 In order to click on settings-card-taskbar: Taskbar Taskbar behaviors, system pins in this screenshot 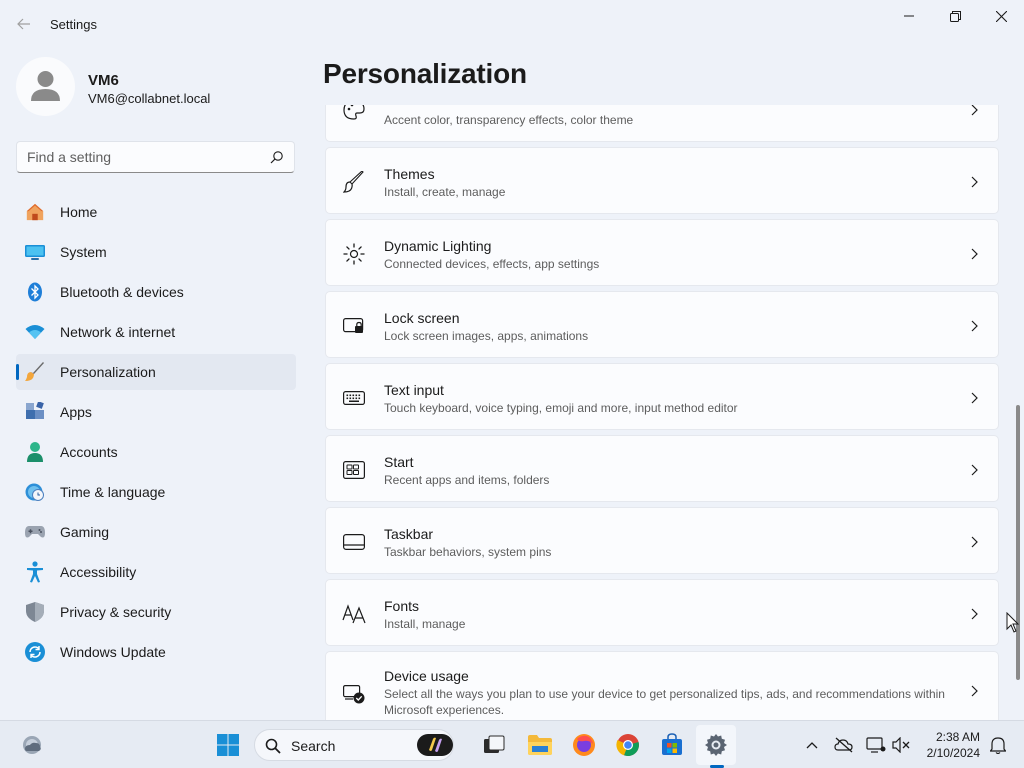, I will do `click(662, 540)`.